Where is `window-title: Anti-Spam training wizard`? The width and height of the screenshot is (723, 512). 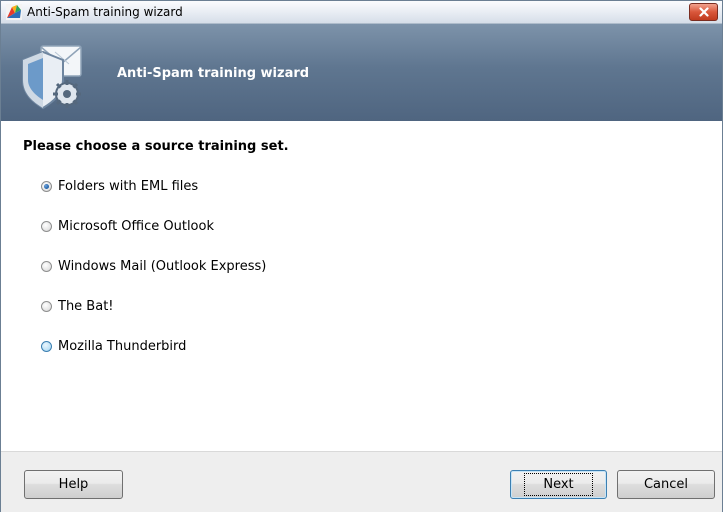
window-title: Anti-Spam training wizard is located at coordinates (105, 12).